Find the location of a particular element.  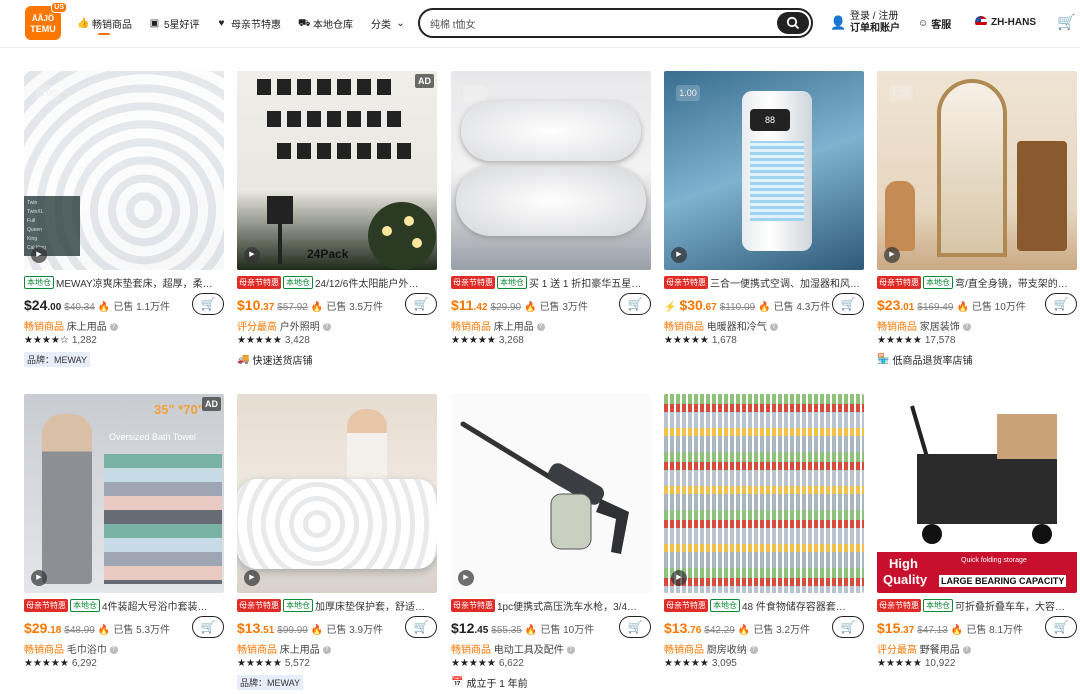

search-button is located at coordinates (793, 23).